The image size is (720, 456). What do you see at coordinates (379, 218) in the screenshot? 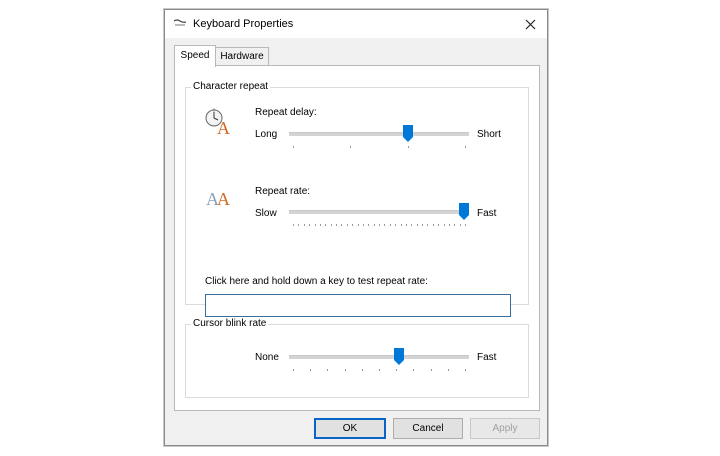
I see `repeat-rate-slider` at bounding box center [379, 218].